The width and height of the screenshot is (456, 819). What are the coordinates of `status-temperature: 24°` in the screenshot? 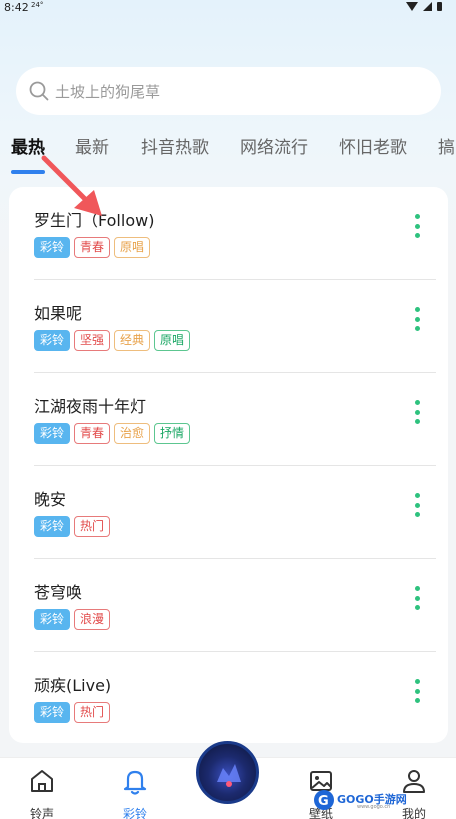 It's located at (37, 5).